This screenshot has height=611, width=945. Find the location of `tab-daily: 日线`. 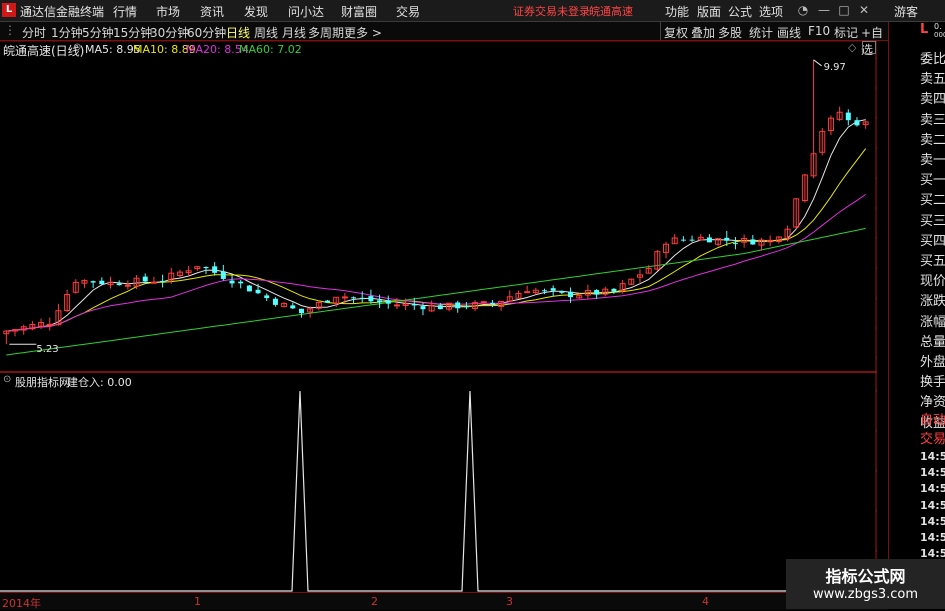

tab-daily: 日线 is located at coordinates (238, 32).